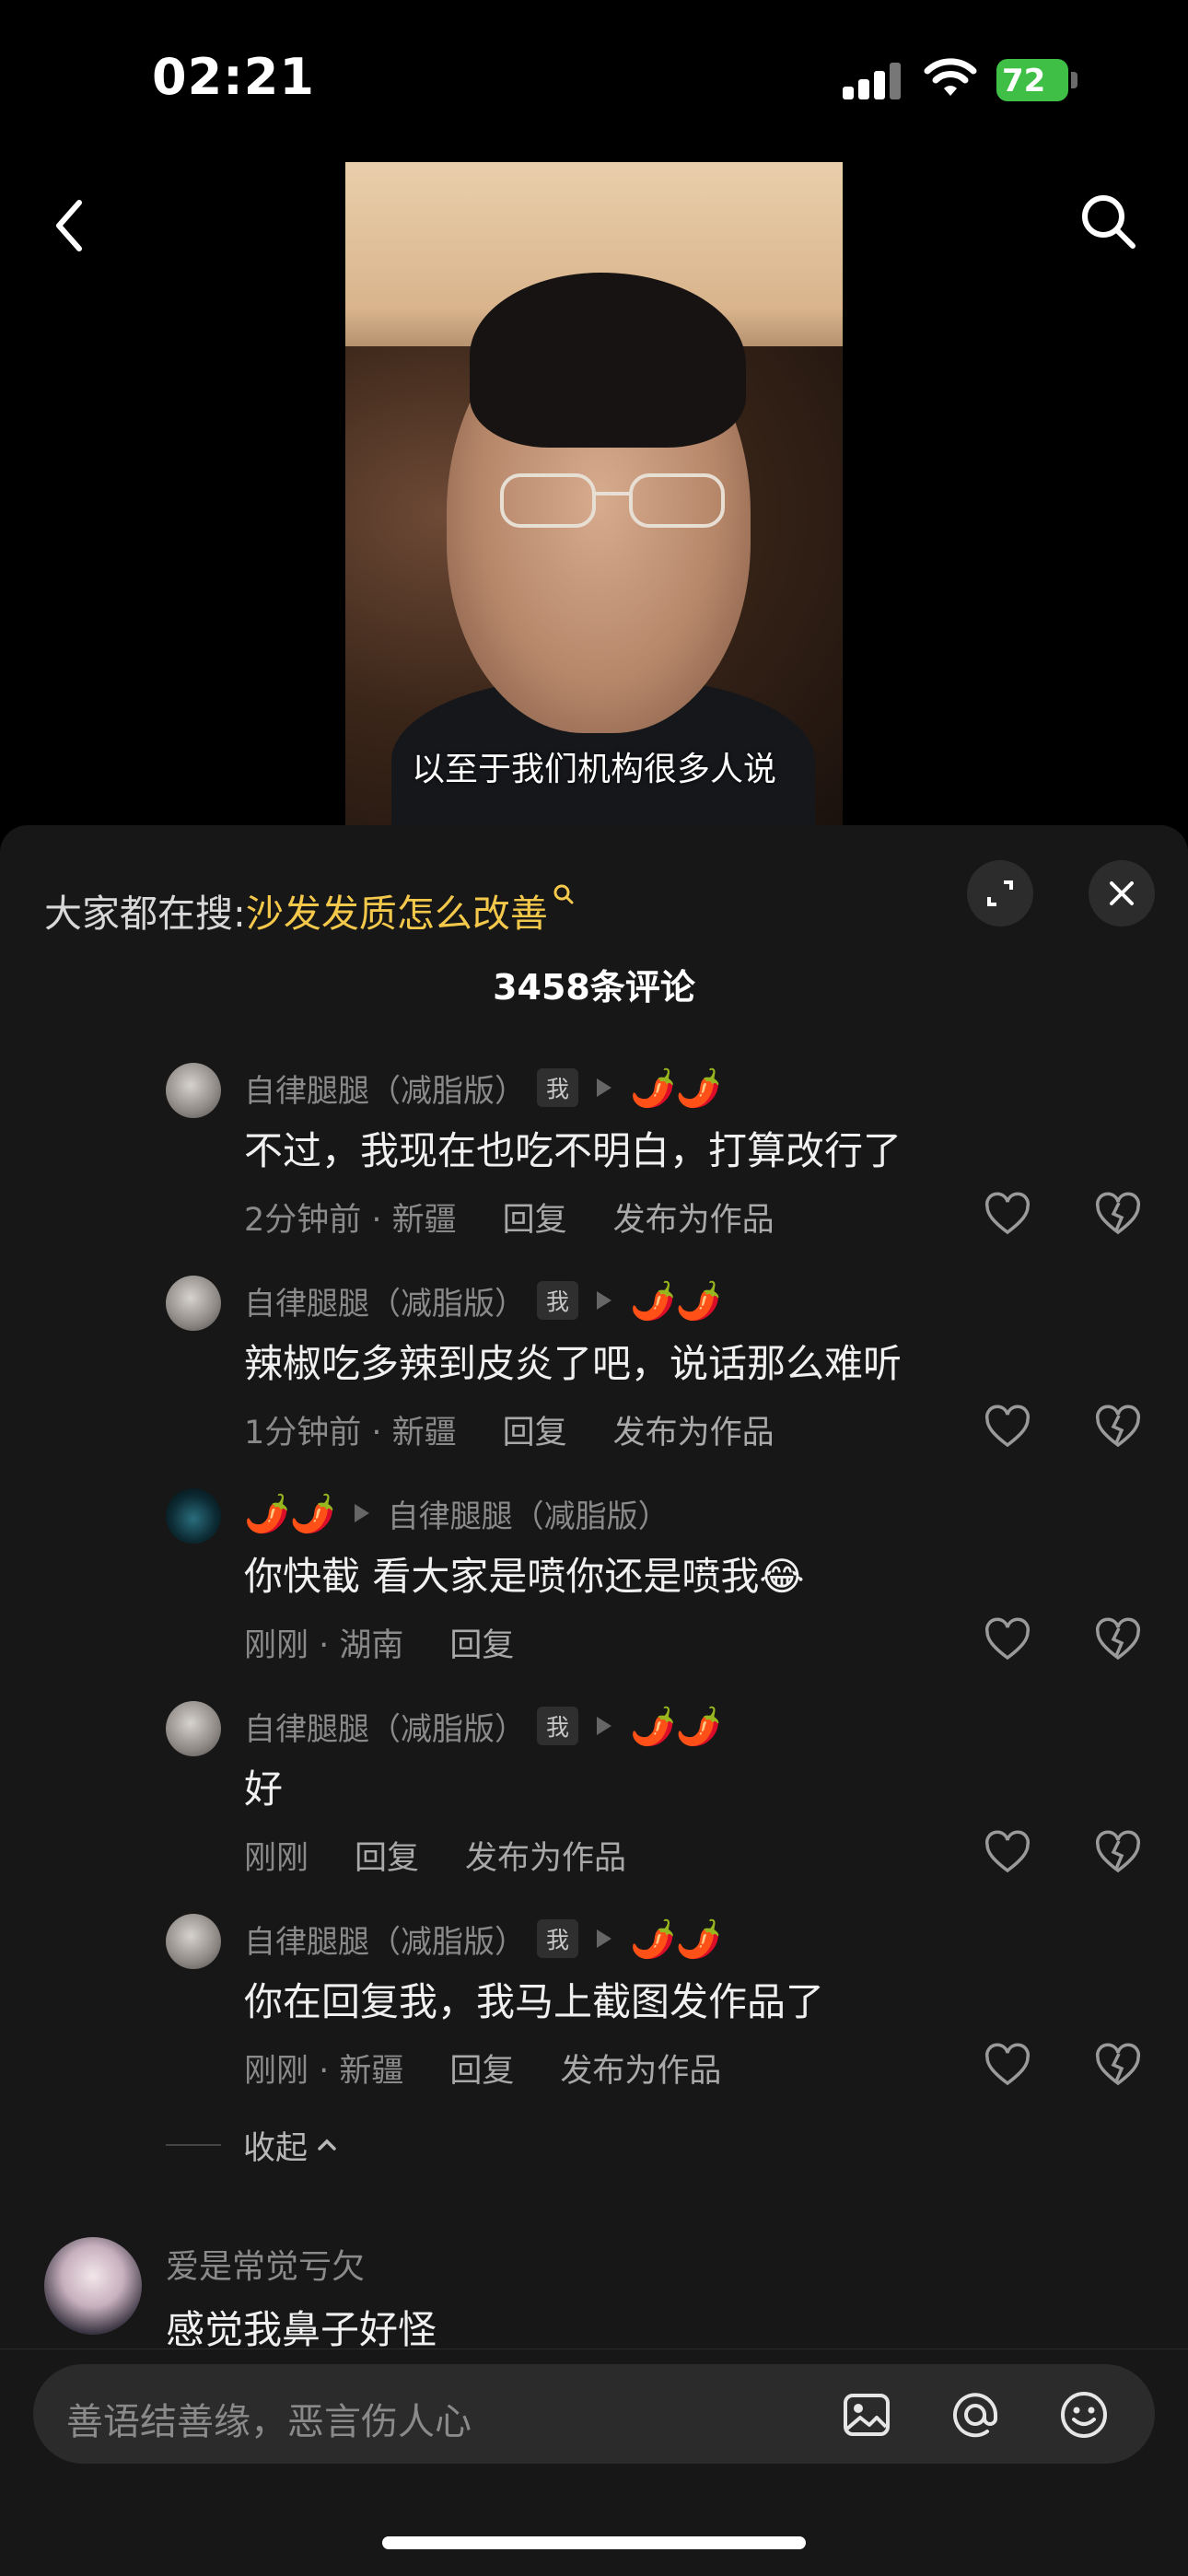 The image size is (1188, 2576). What do you see at coordinates (594, 78) in the screenshot?
I see `status-bar: 02:21 72` at bounding box center [594, 78].